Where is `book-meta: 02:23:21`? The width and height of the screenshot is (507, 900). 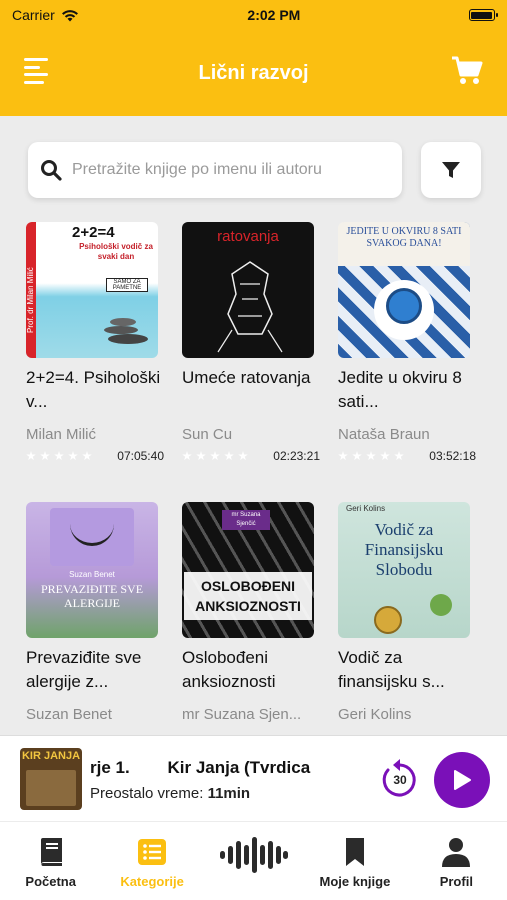
book-meta: 02:23:21 is located at coordinates (251, 456).